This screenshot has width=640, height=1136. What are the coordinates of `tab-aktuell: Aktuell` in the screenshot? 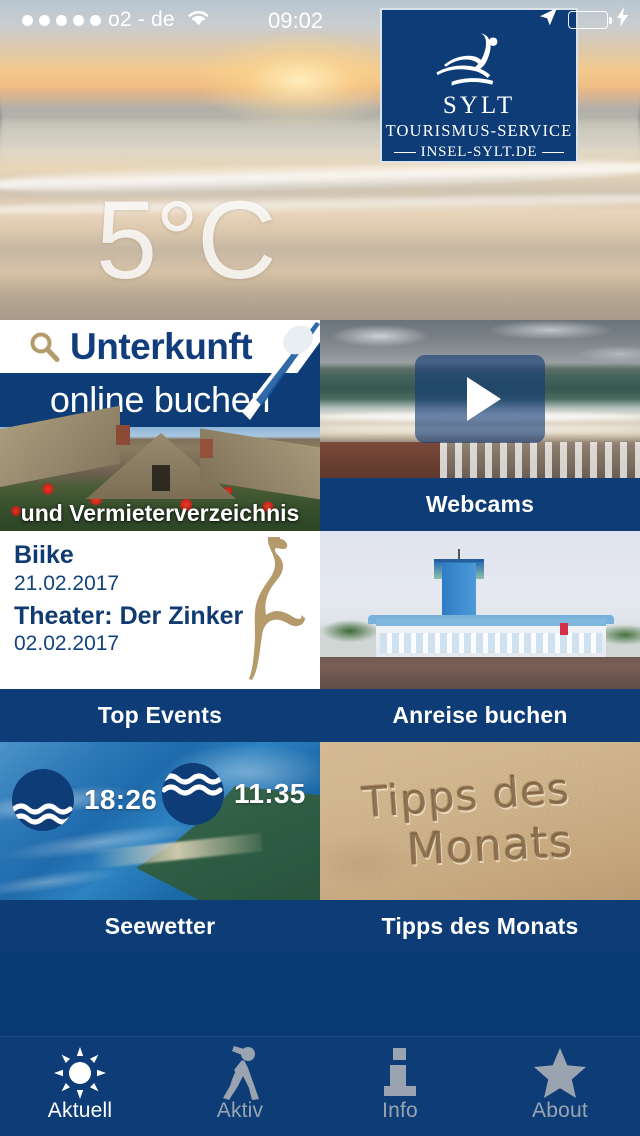 It's located at (80, 1086).